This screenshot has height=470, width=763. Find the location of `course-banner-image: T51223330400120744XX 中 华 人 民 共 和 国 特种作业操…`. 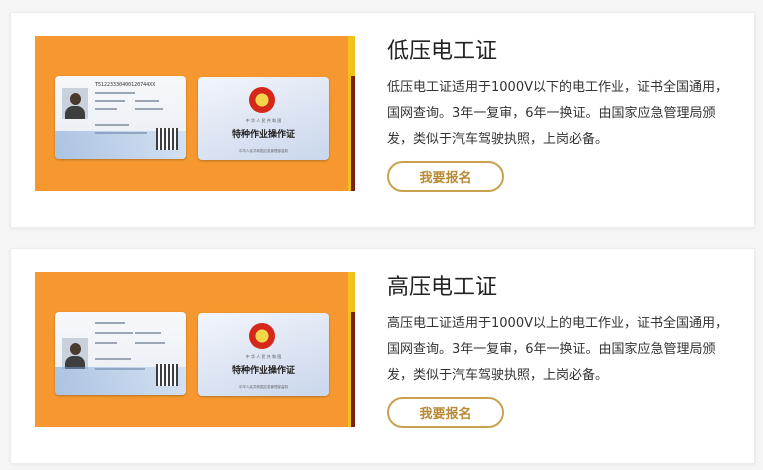

course-banner-image: T51223330400120744XX 中 华 人 民 共 和 国 特种作业操… is located at coordinates (195, 113).